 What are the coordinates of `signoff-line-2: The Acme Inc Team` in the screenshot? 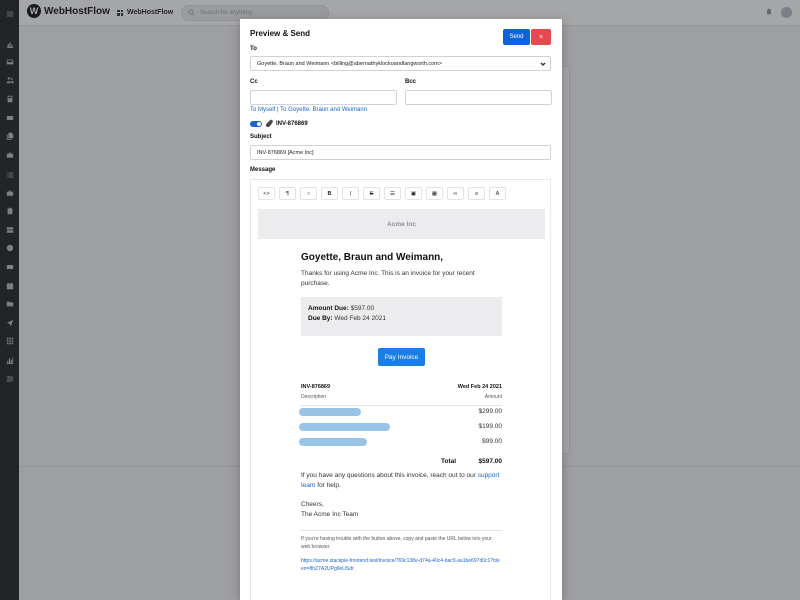 It's located at (330, 514).